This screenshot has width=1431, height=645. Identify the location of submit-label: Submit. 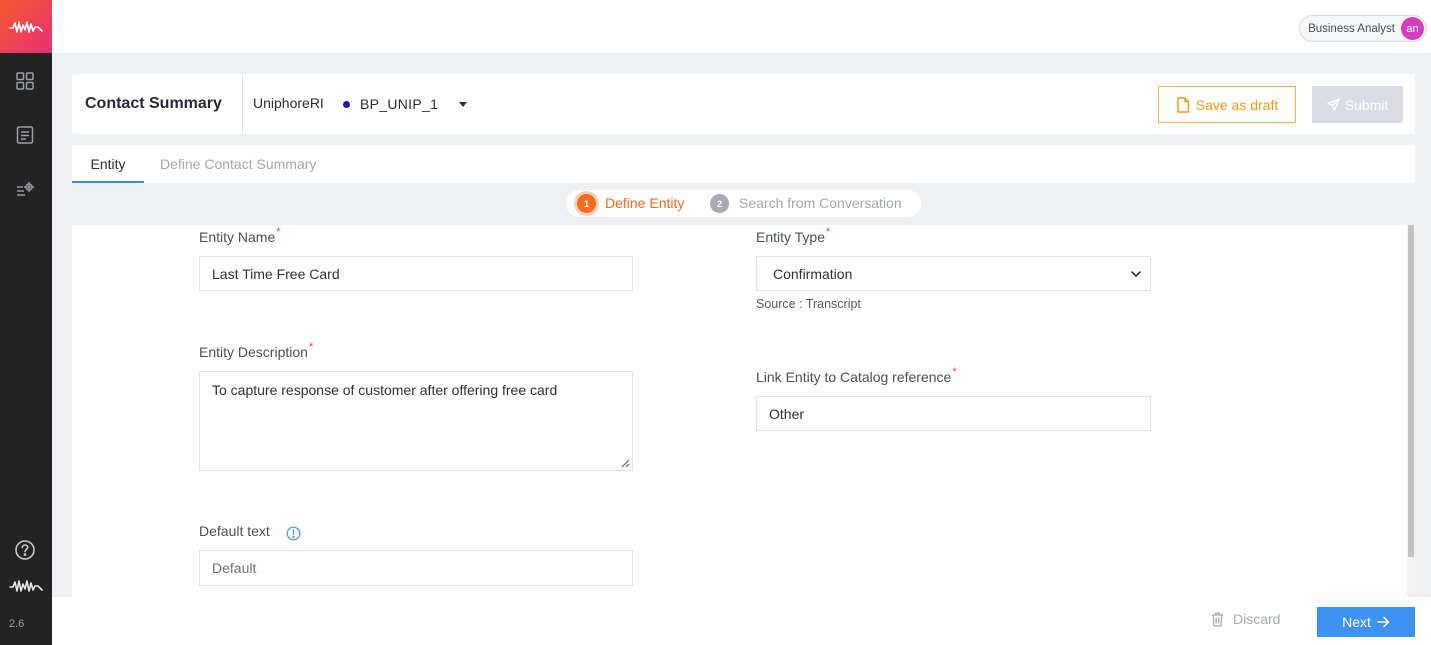
(1366, 104).